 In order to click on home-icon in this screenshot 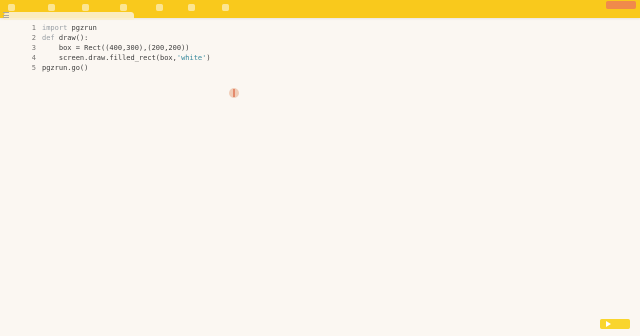, I will do `click(123, 7)`.